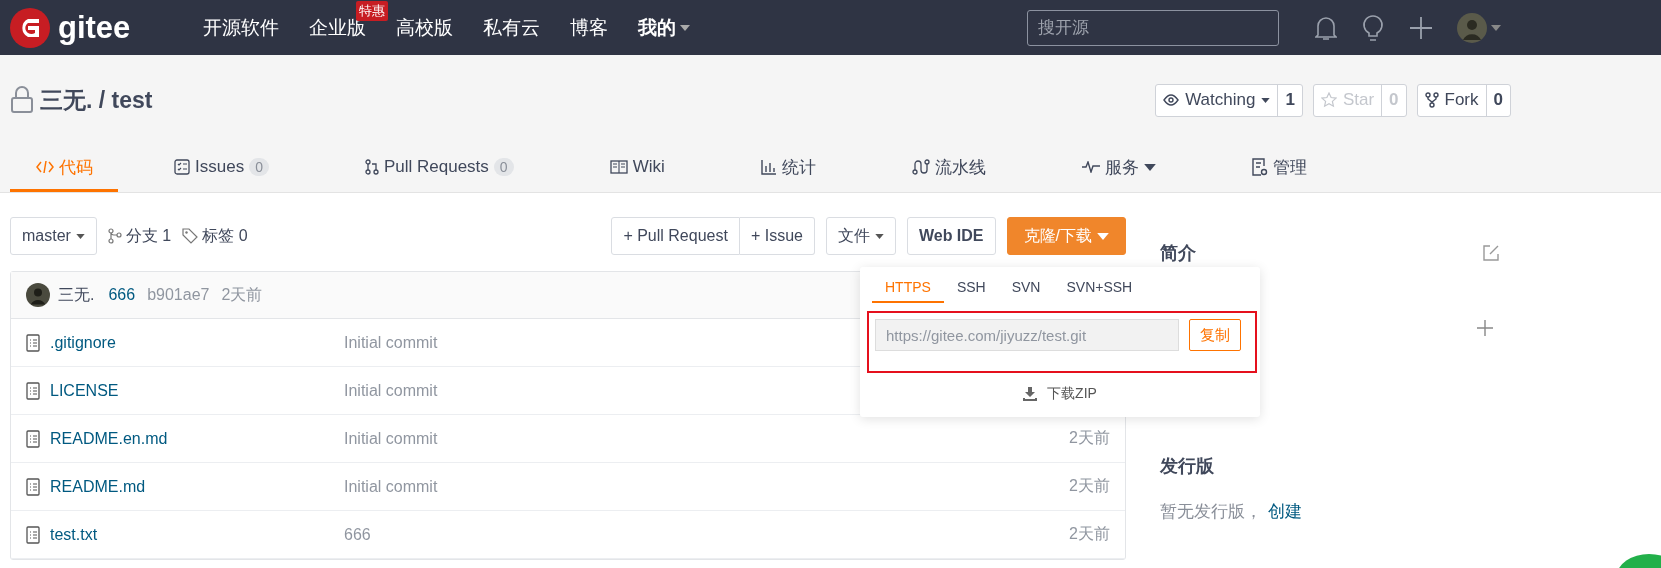  Describe the element at coordinates (98, 486) in the screenshot. I see `file-link: README.md` at that location.